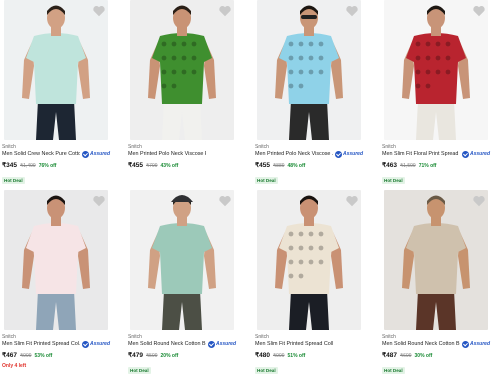  What do you see at coordinates (27, 166) in the screenshot?
I see `original-price: ₹1,499` at bounding box center [27, 166].